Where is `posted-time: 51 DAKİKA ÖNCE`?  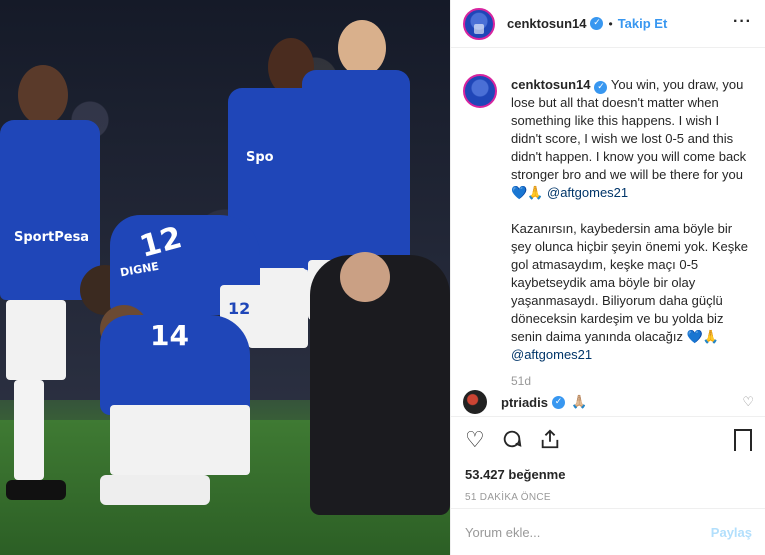 posted-time: 51 DAKİKA ÖNCE is located at coordinates (508, 497).